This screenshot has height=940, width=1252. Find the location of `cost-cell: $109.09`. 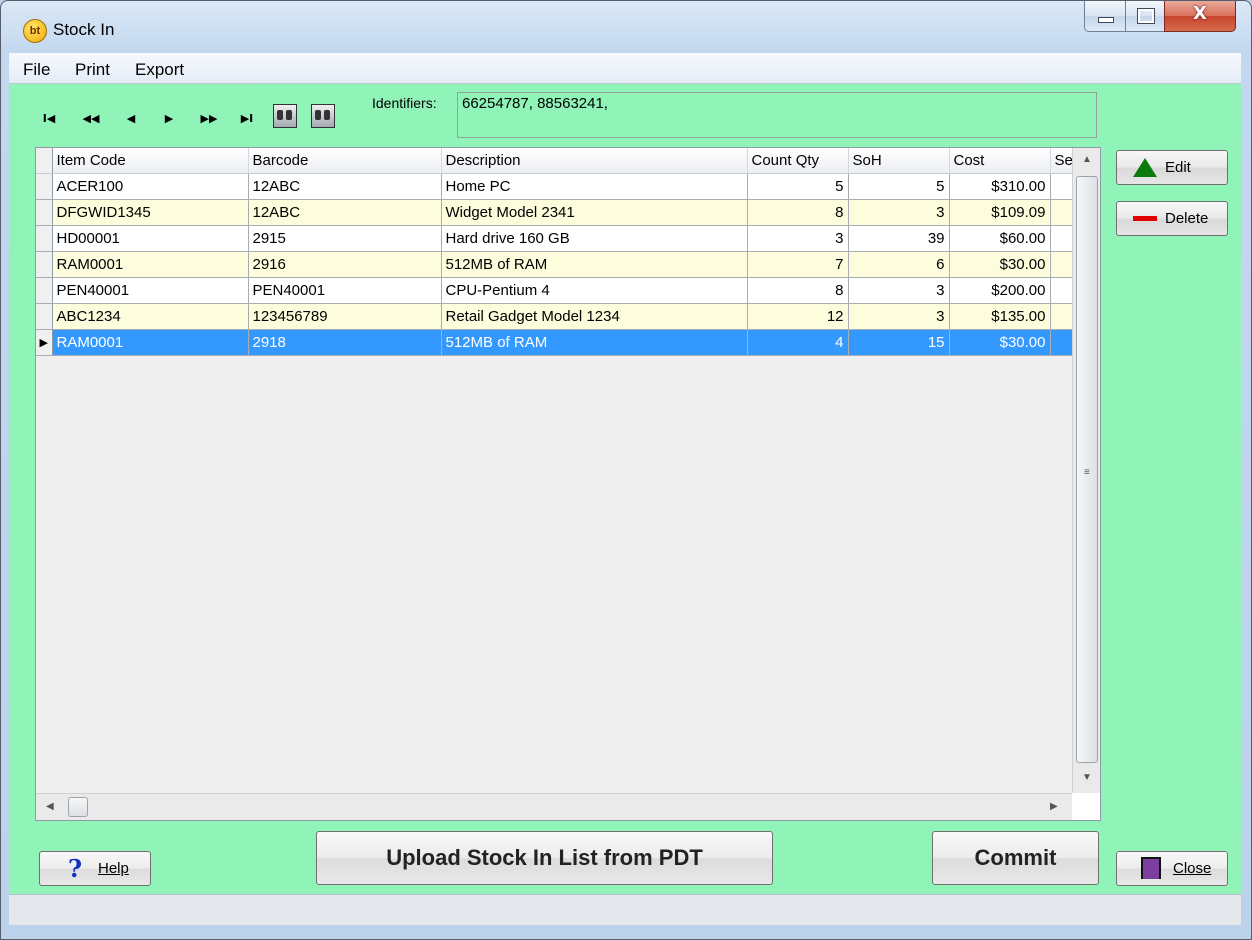

cost-cell: $109.09 is located at coordinates (1000, 212).